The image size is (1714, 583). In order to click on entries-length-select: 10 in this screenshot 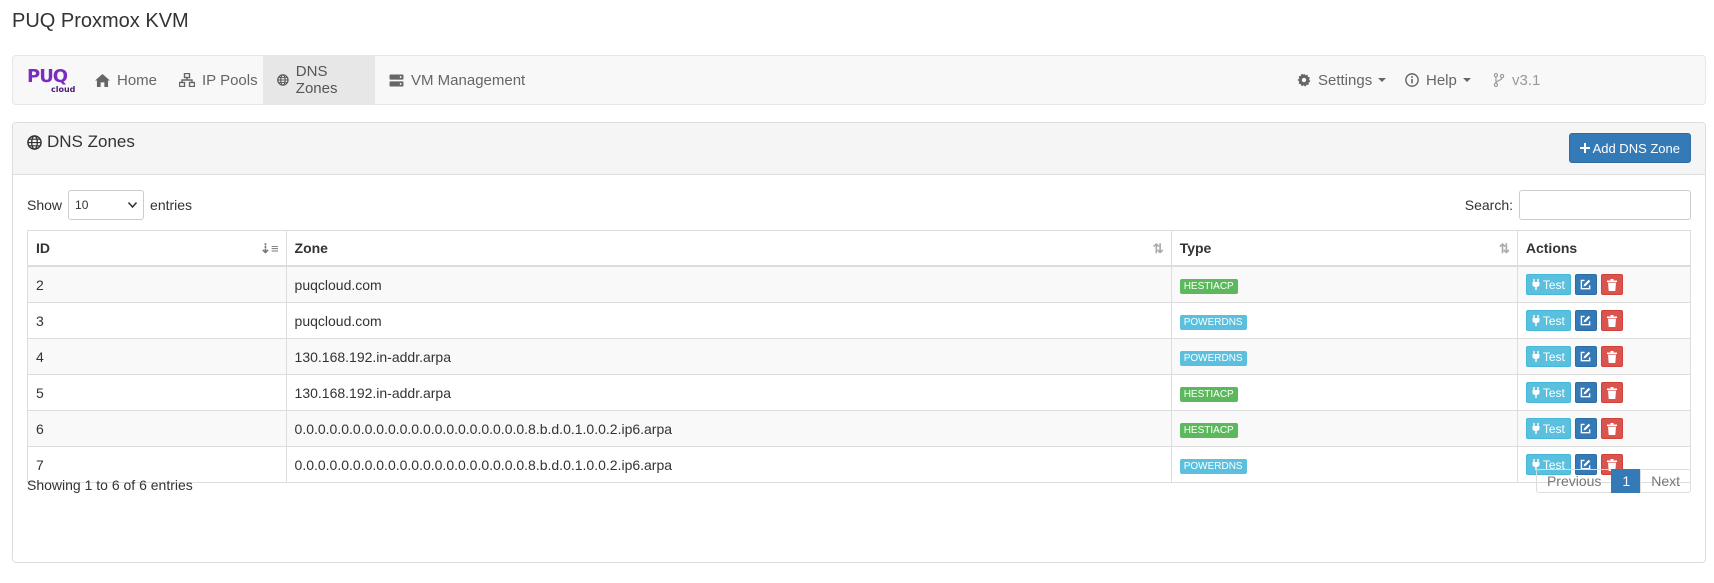, I will do `click(106, 205)`.